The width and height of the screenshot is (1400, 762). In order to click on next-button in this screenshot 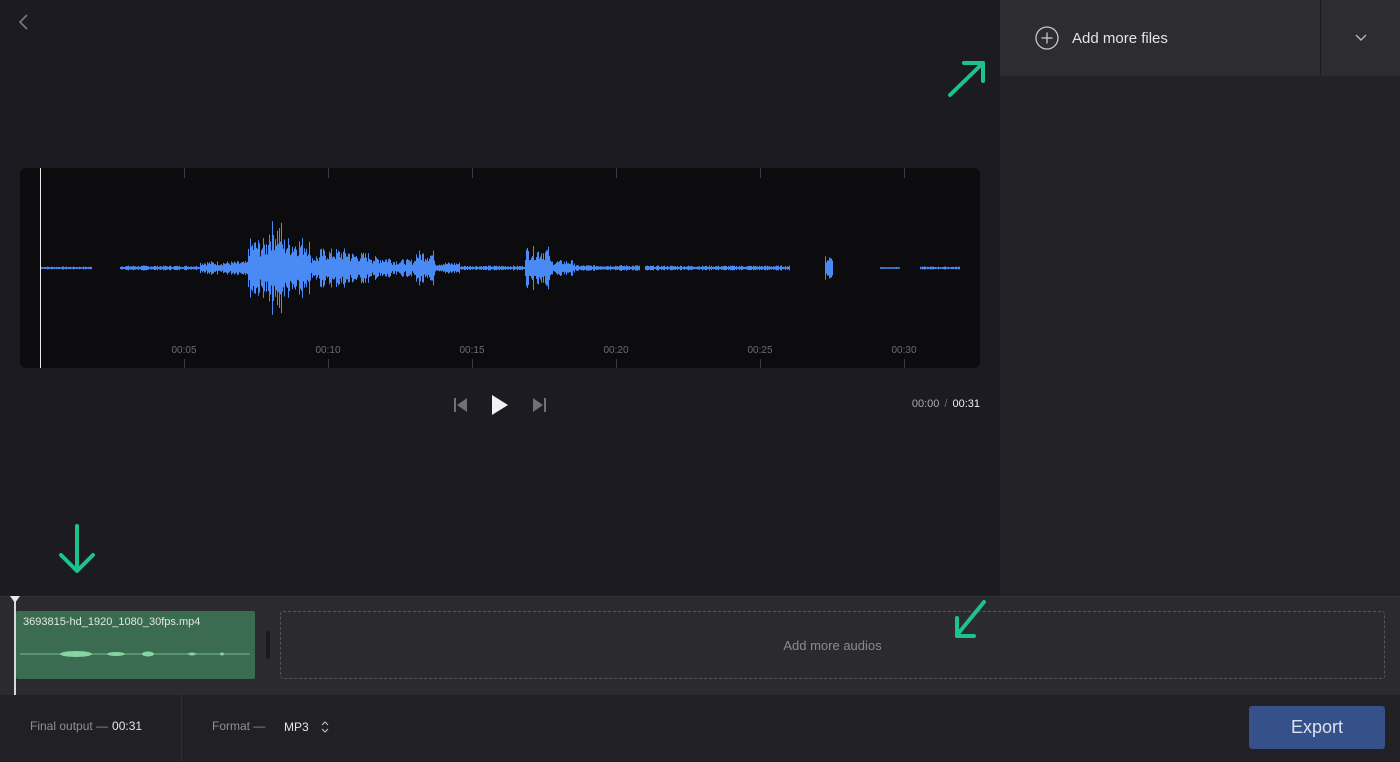, I will do `click(540, 405)`.